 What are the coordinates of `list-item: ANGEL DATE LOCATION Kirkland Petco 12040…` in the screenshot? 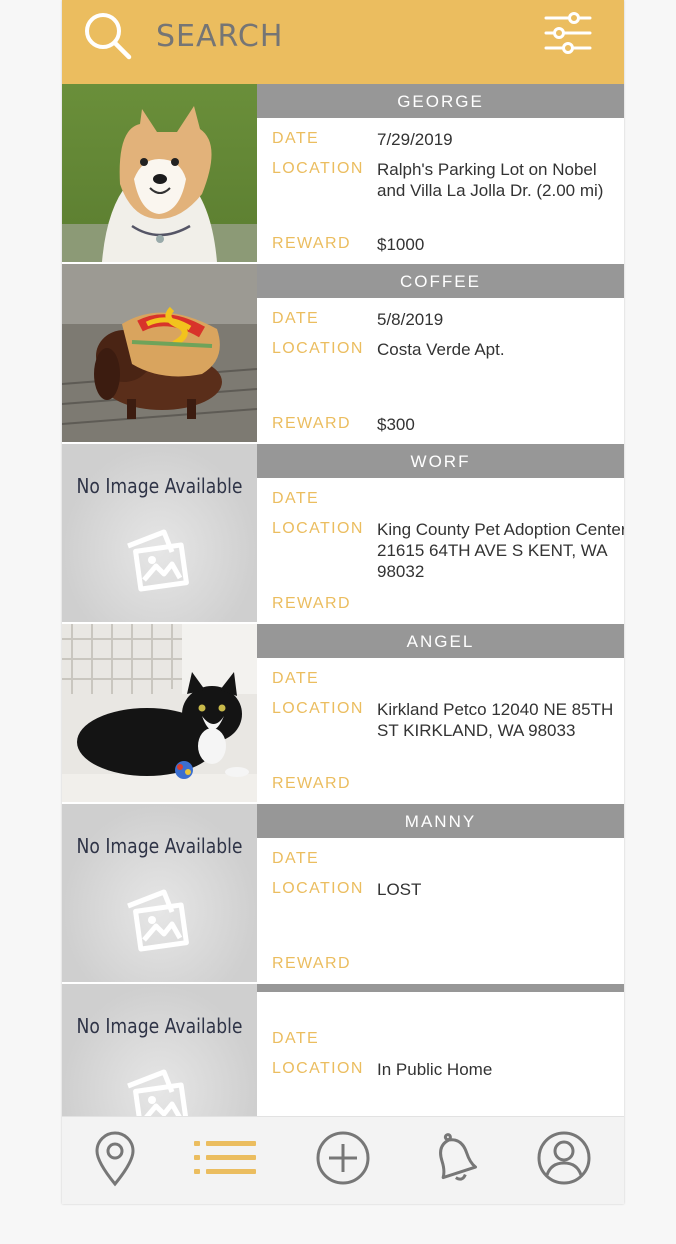 It's located at (343, 714).